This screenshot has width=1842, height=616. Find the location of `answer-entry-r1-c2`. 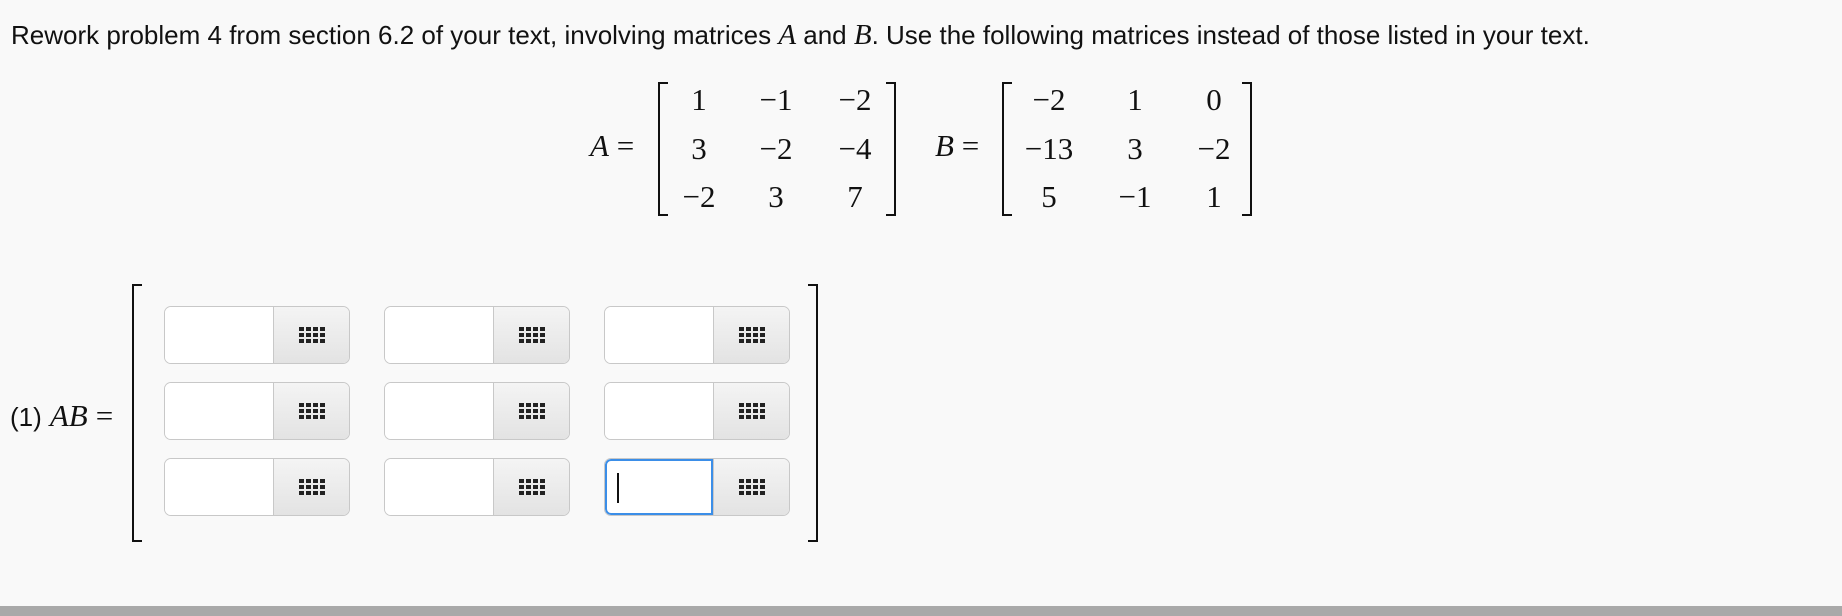

answer-entry-r1-c2 is located at coordinates (477, 335).